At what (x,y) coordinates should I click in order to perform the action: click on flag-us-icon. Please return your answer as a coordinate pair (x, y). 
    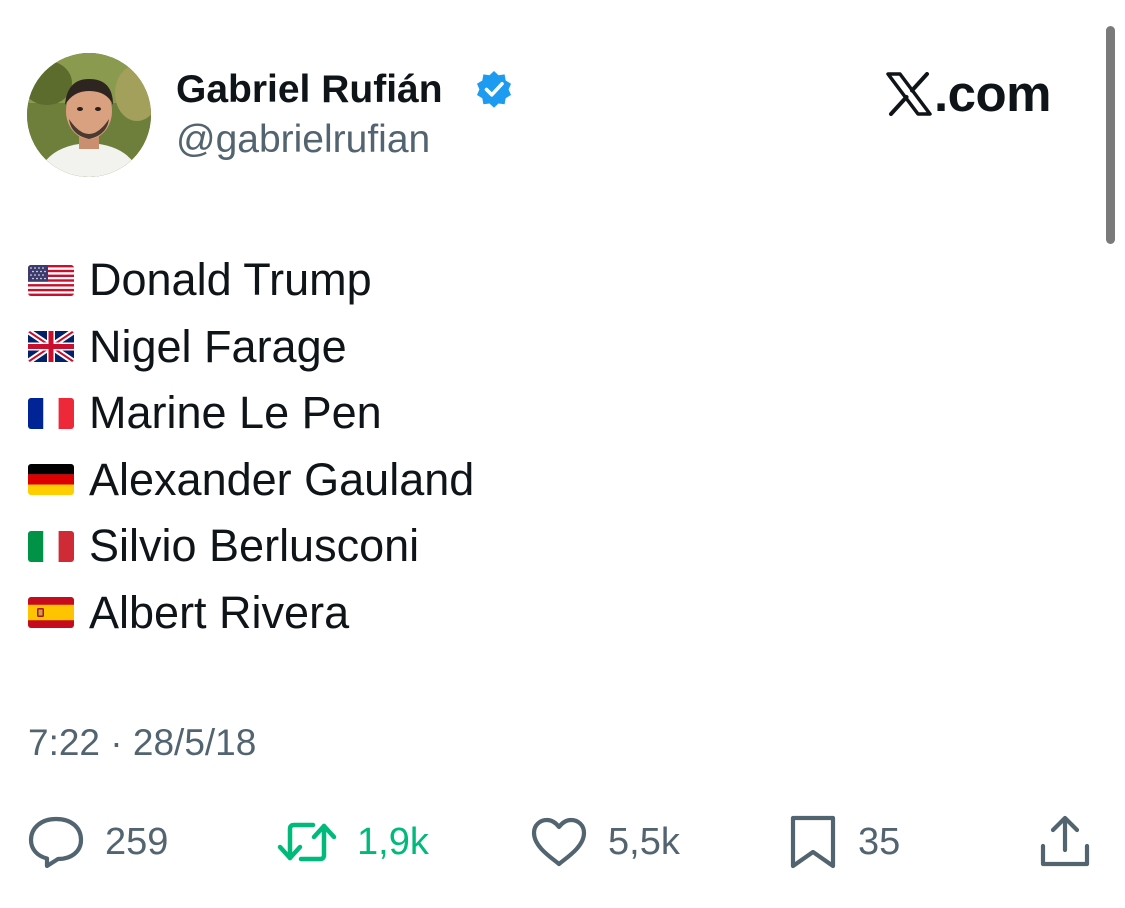
    Looking at the image, I should click on (51, 280).